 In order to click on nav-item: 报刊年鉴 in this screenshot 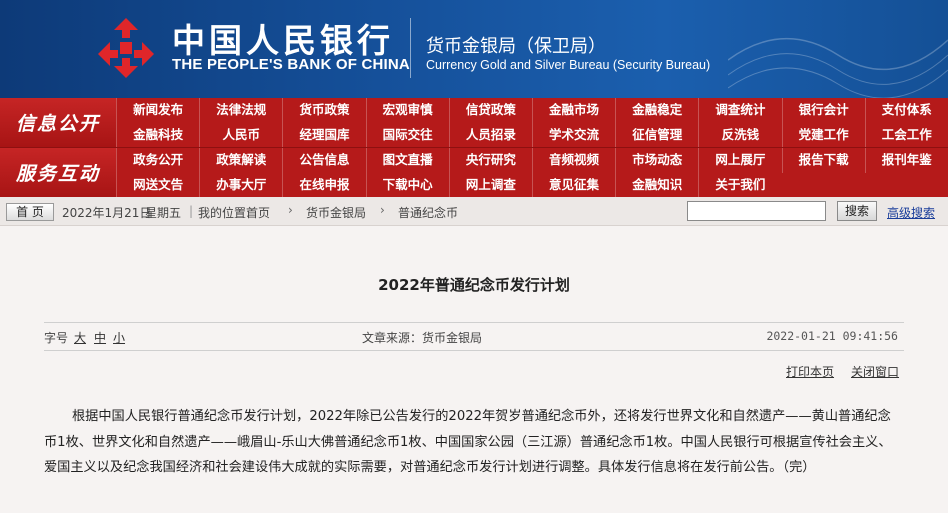, I will do `click(906, 160)`.